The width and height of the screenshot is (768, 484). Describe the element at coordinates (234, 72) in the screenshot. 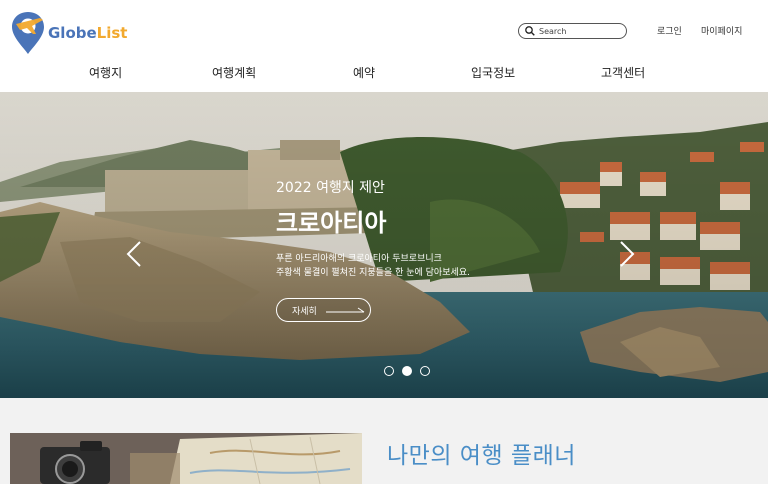

I see `nav-item-travel-plan: 여행계획` at that location.